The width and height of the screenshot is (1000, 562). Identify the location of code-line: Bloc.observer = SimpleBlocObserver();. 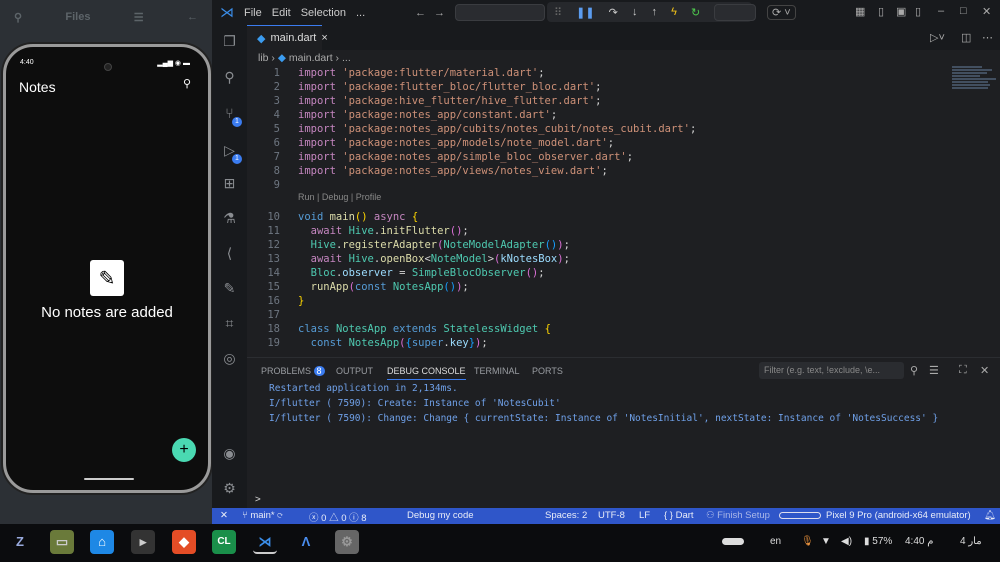
(421, 273).